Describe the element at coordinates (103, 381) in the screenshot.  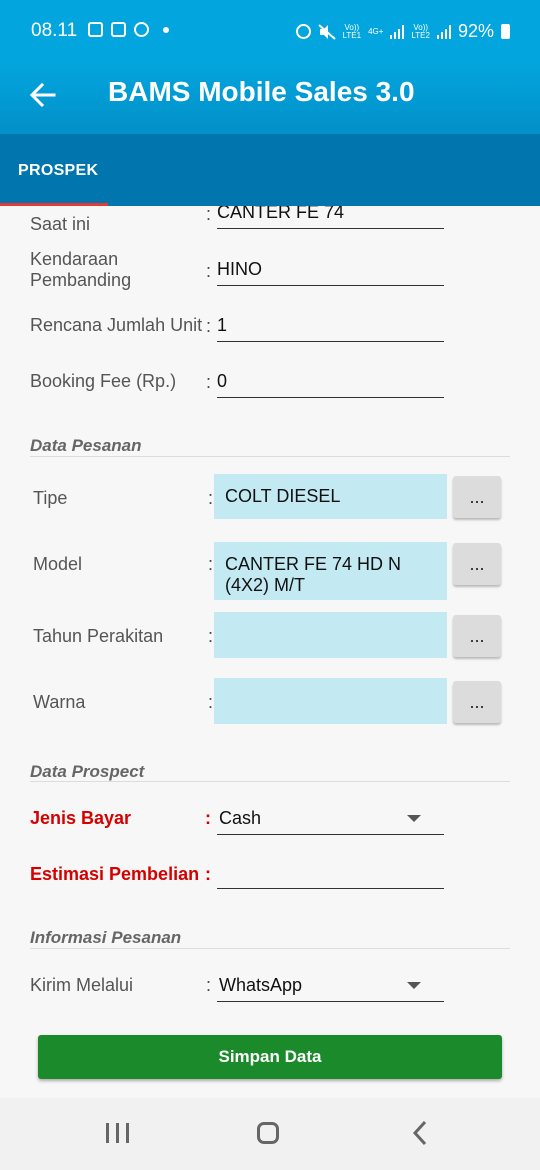
I see `booking-fee-label: Booking Fee (Rp.)` at that location.